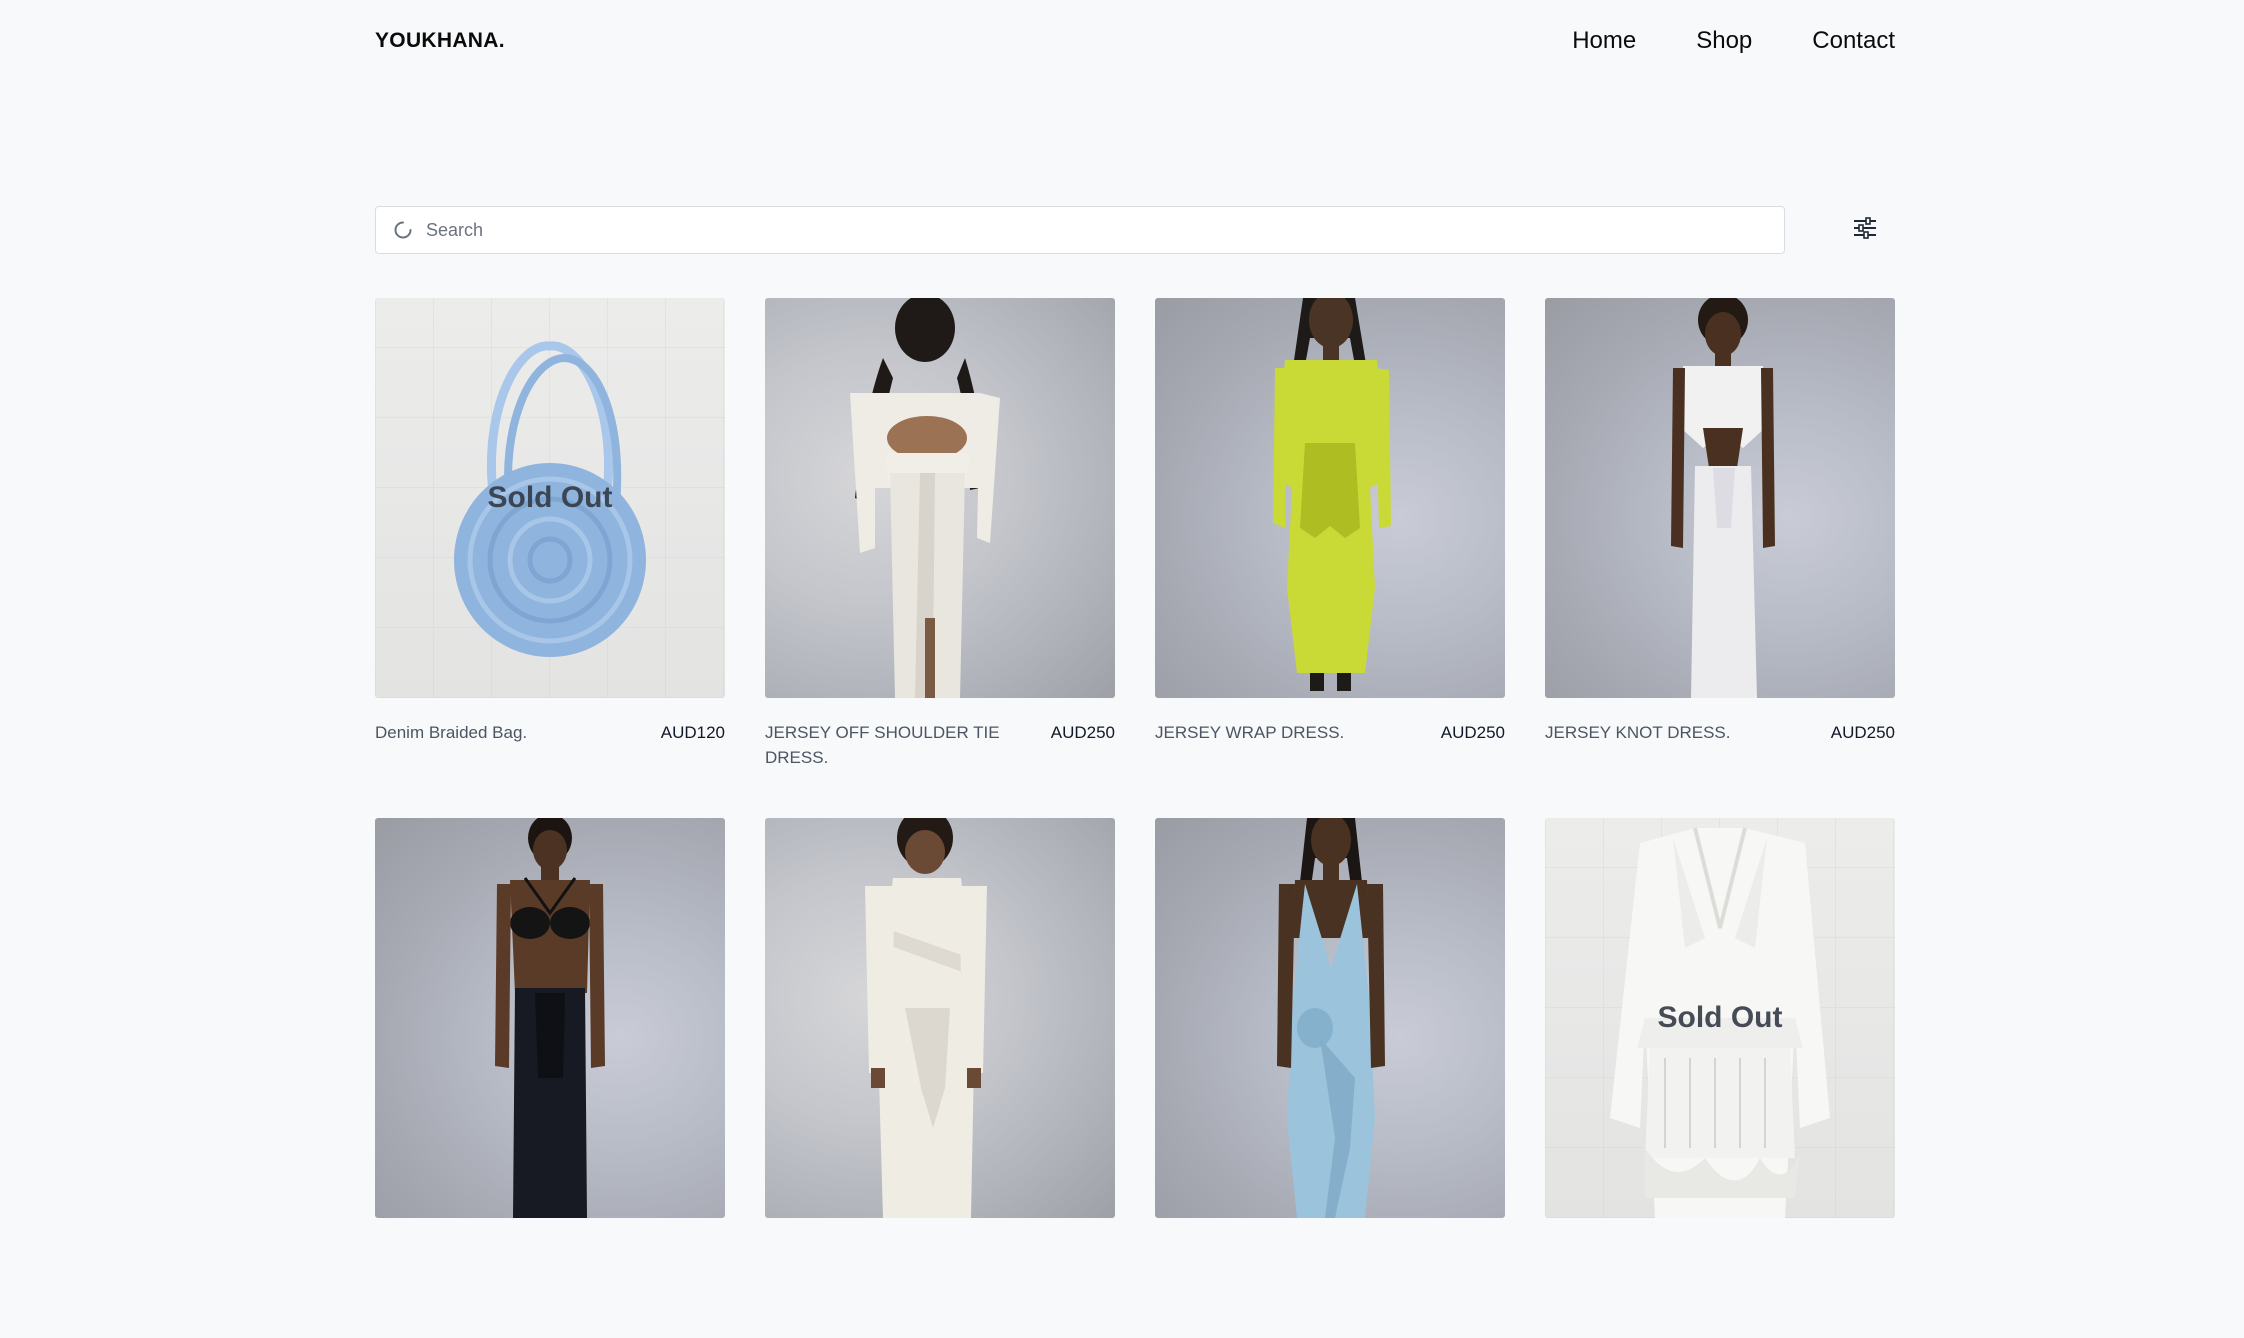 The height and width of the screenshot is (1338, 2244). What do you see at coordinates (1724, 41) in the screenshot?
I see `nav-shop-link: Shop` at bounding box center [1724, 41].